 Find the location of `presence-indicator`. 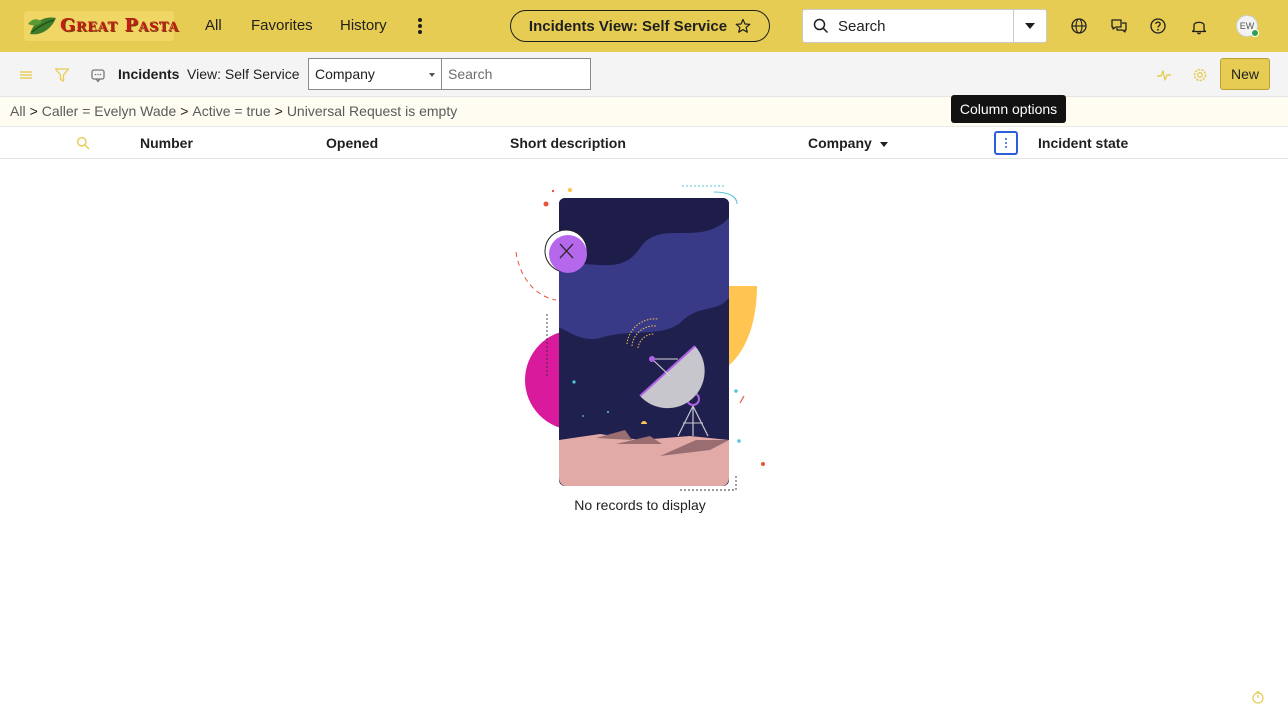

presence-indicator is located at coordinates (1255, 33).